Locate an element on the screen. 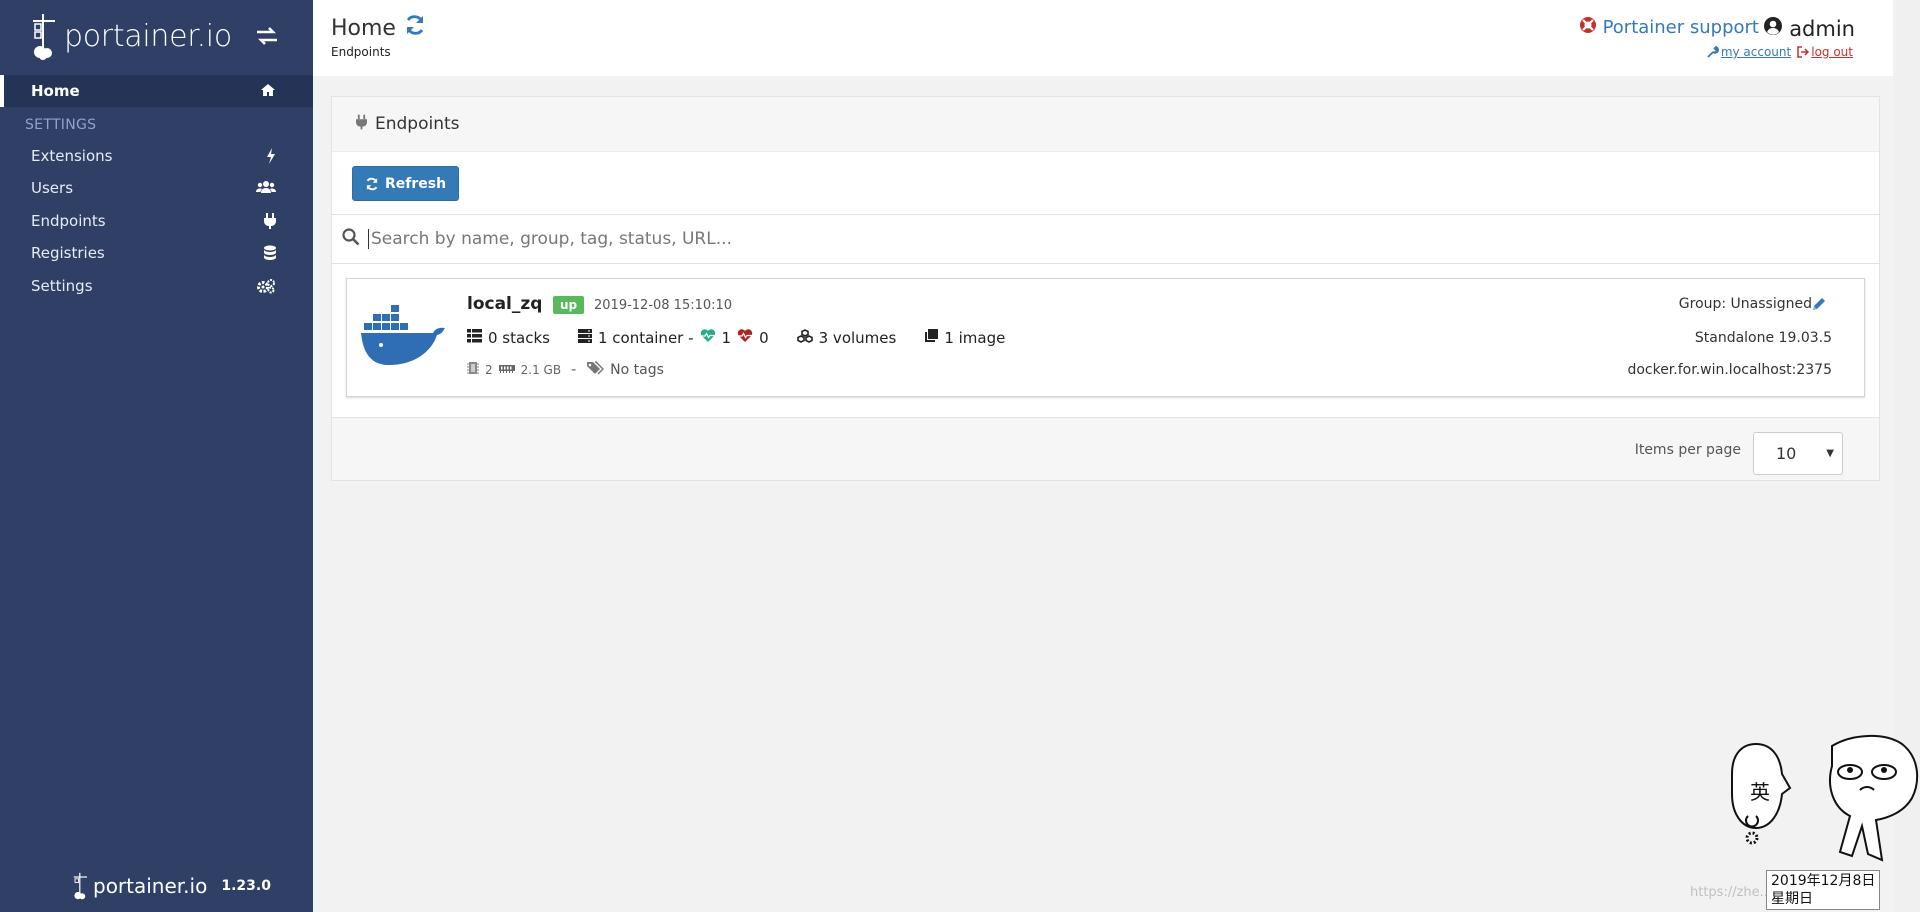 The height and width of the screenshot is (912, 1920). page-title-text: Home is located at coordinates (363, 28).